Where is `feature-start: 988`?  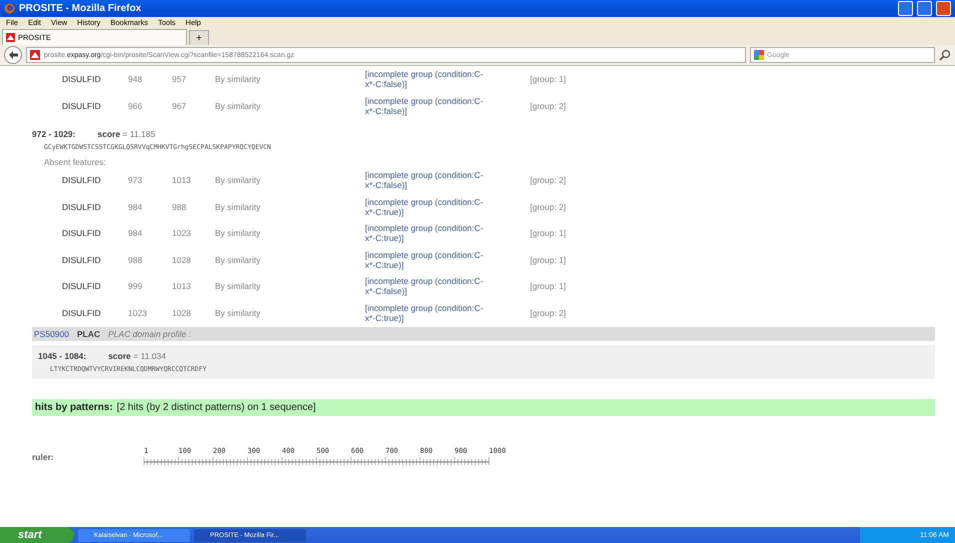
feature-start: 988 is located at coordinates (136, 259).